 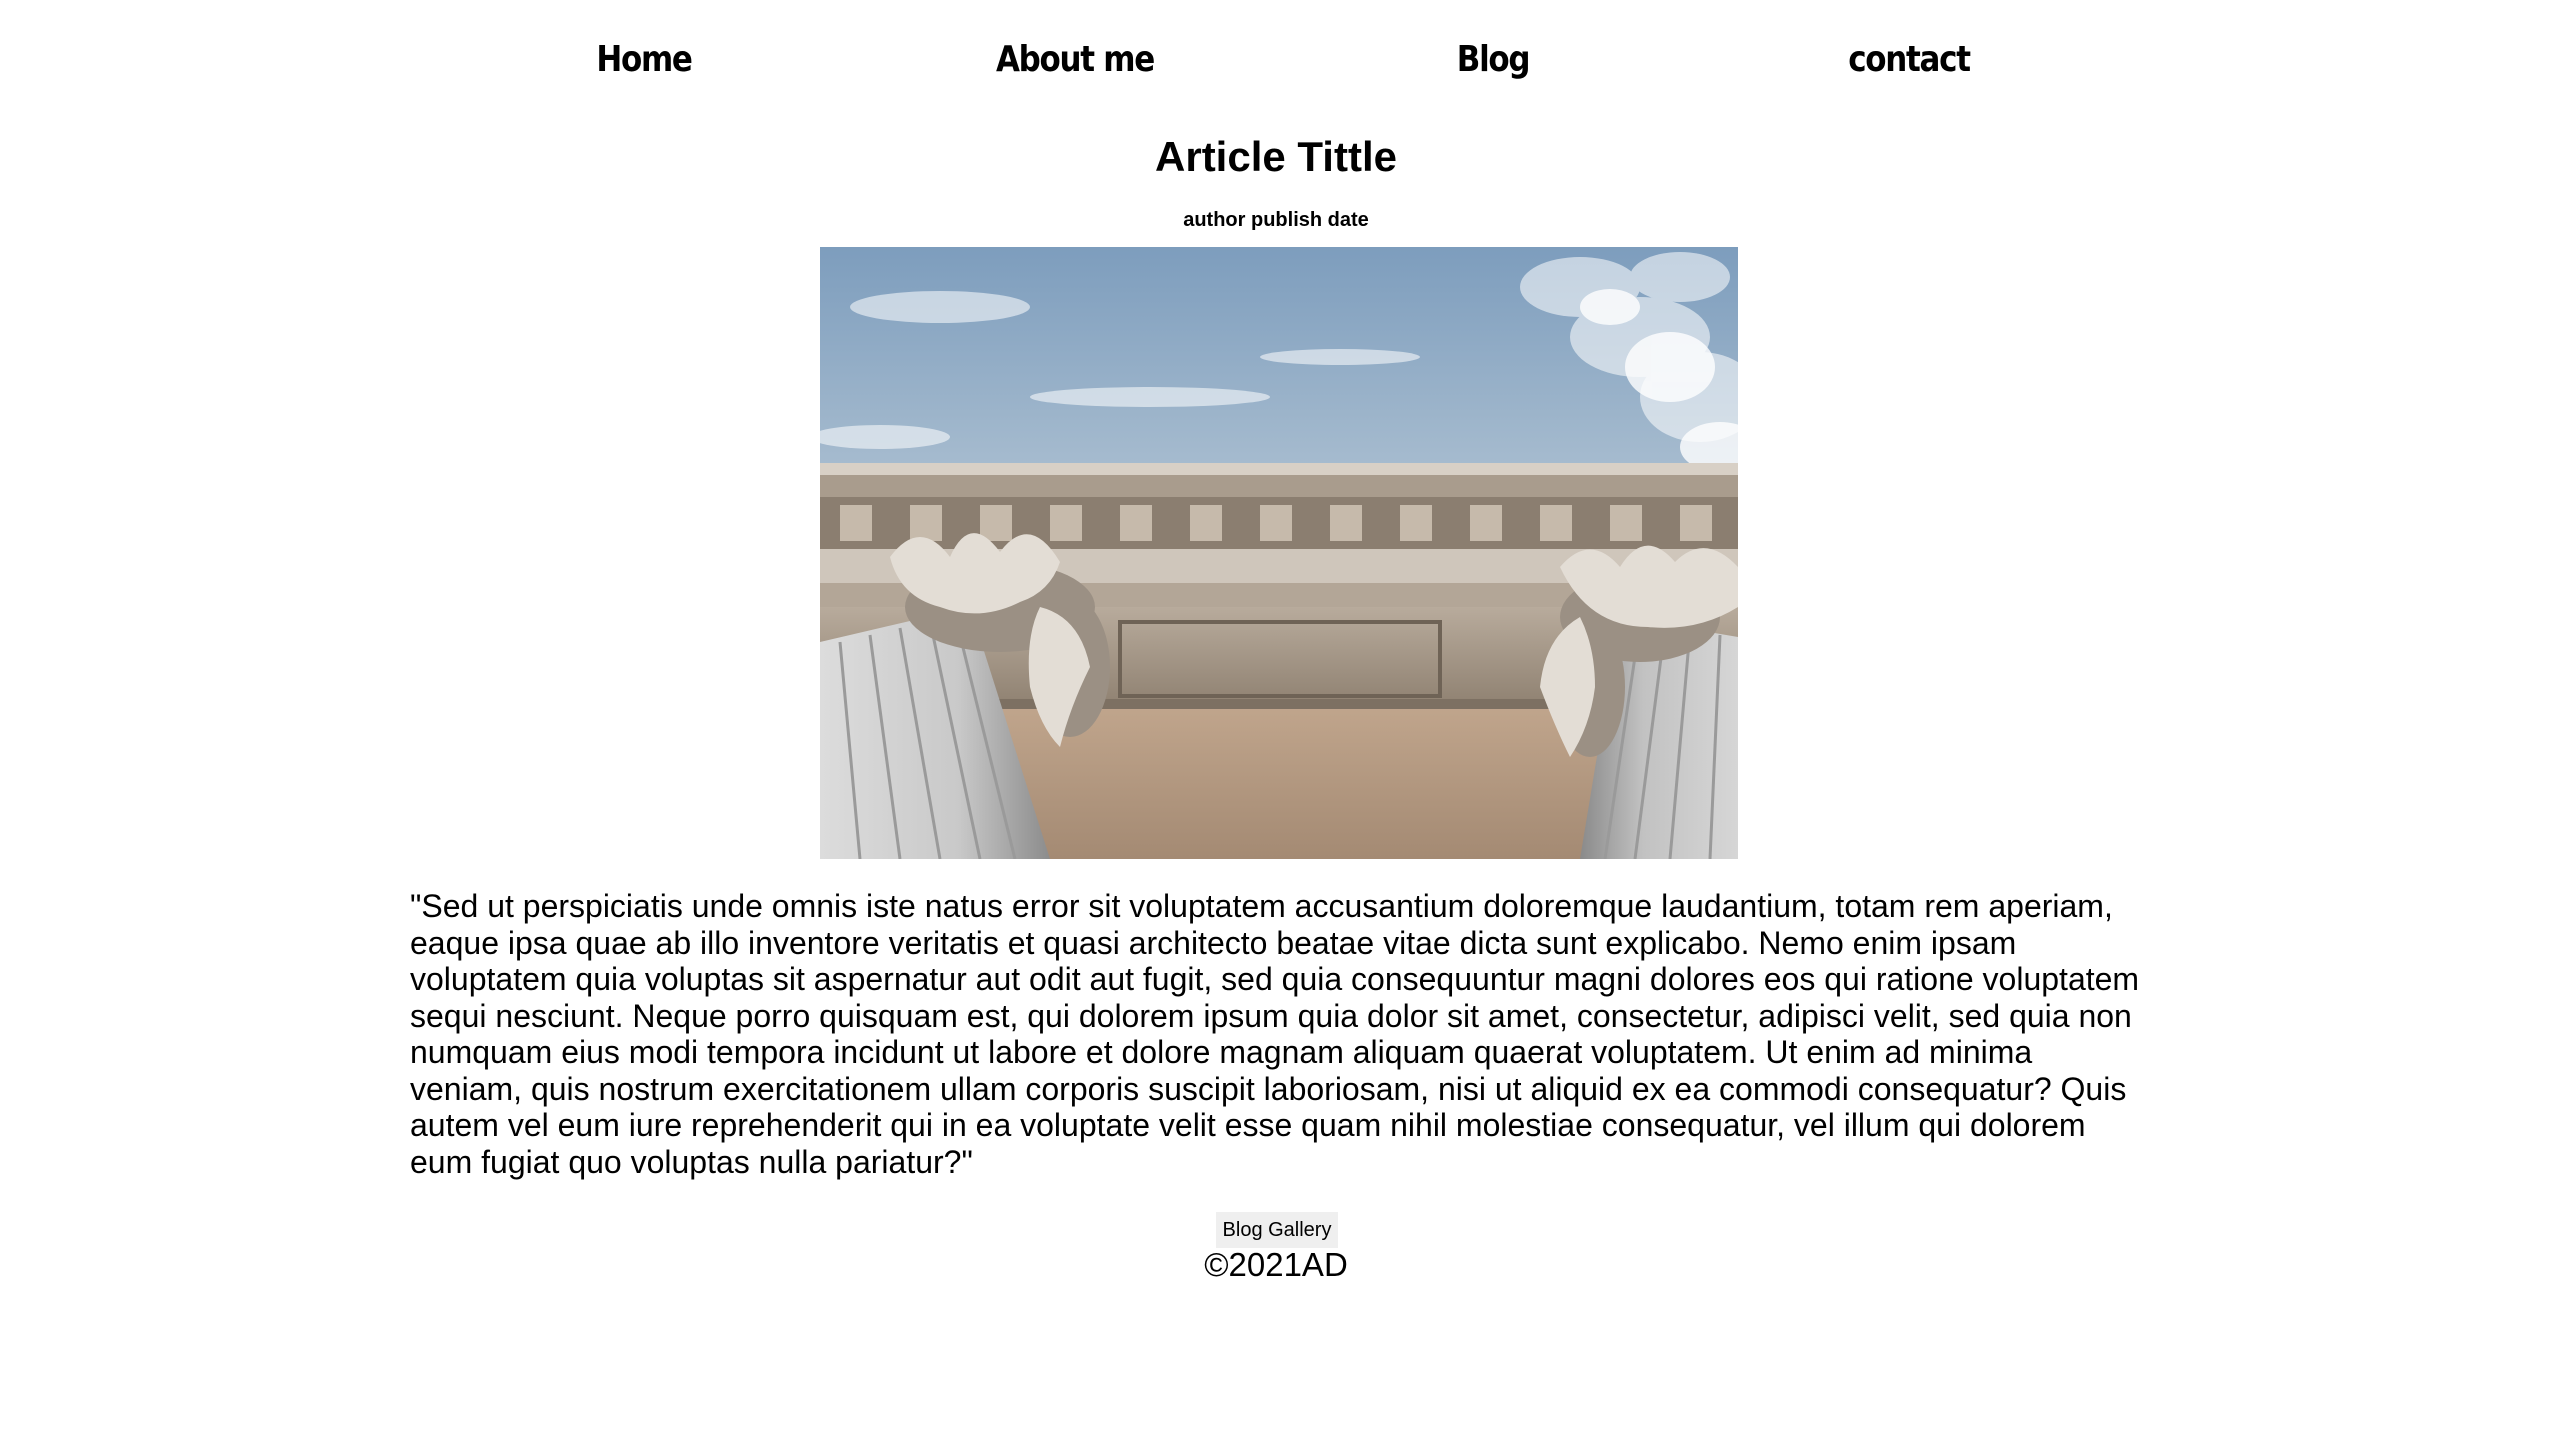 I want to click on nav-link-about-me: About me, so click(x=1075, y=60).